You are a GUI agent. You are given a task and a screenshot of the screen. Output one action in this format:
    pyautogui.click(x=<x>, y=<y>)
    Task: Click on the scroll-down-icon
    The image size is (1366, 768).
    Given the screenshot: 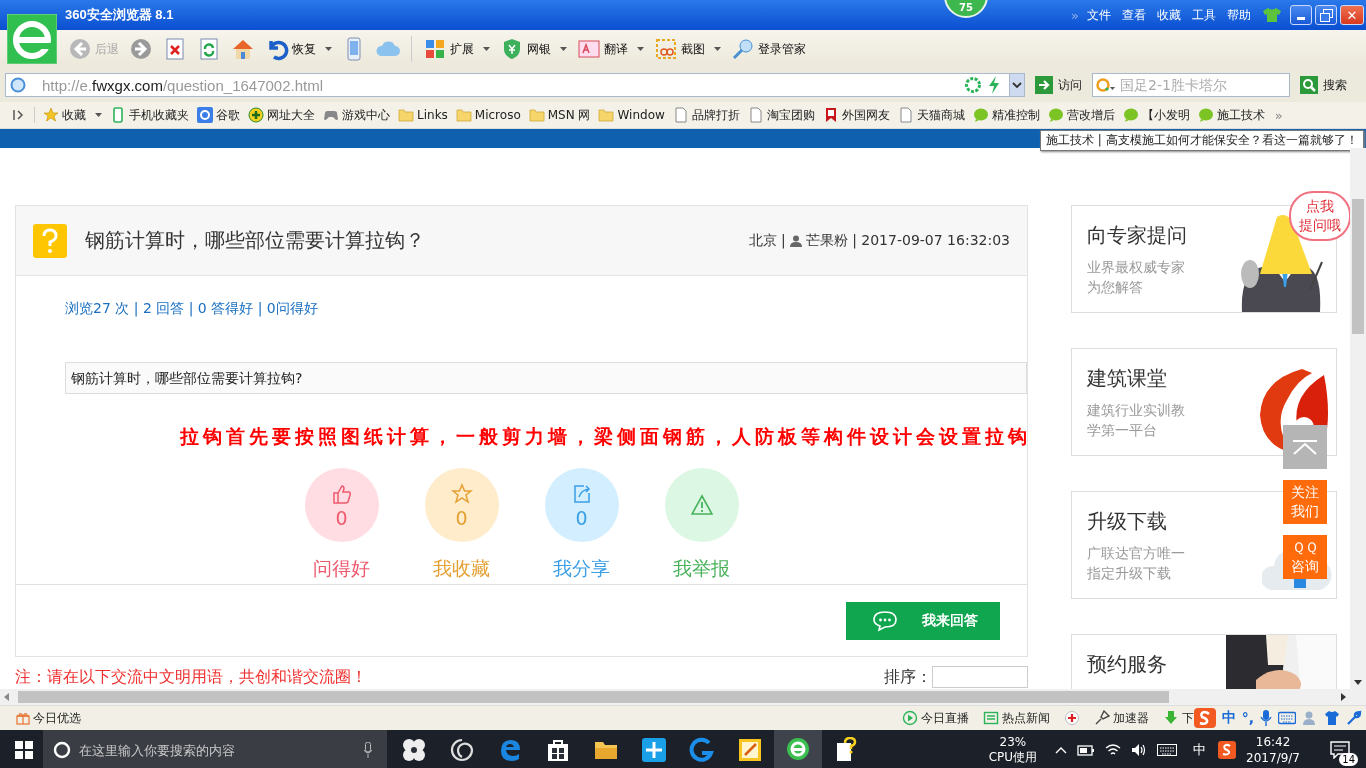 What is the action you would take?
    pyautogui.click(x=1358, y=682)
    